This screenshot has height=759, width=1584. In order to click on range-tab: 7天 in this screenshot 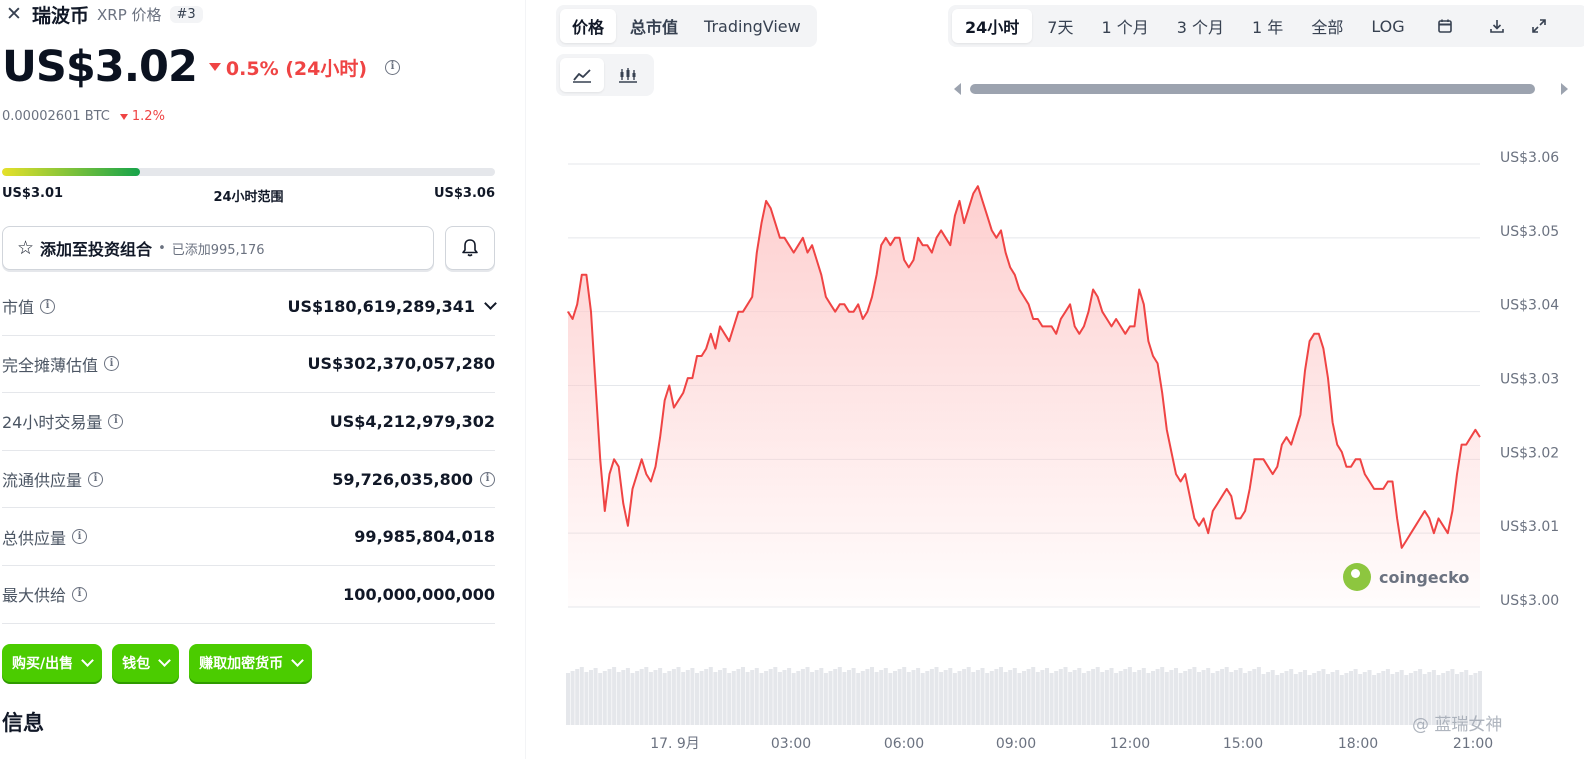, I will do `click(1060, 26)`.